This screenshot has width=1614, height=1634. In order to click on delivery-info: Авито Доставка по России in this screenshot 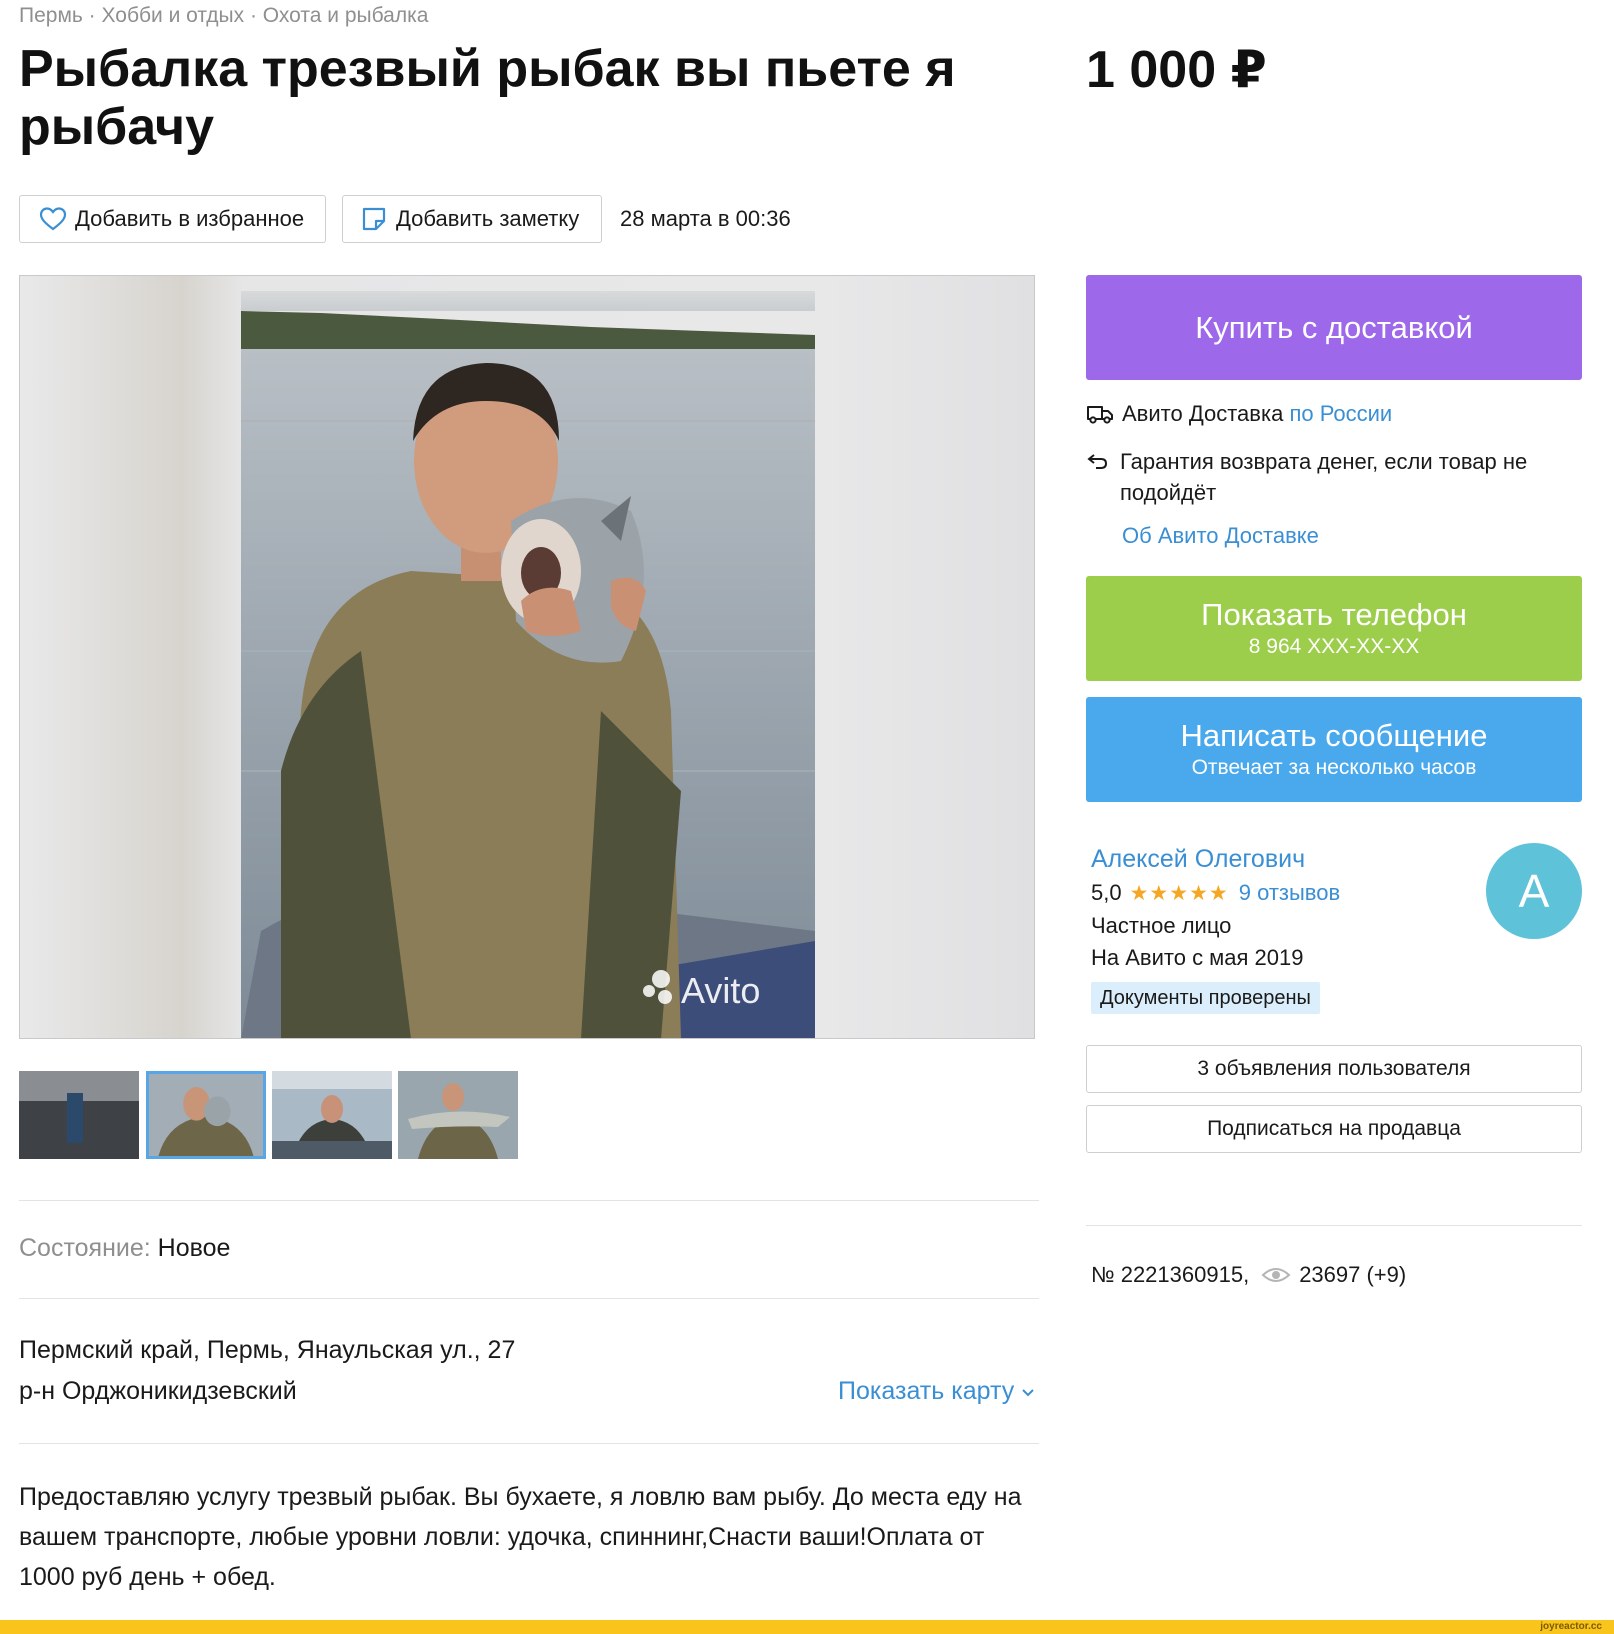, I will do `click(1239, 414)`.